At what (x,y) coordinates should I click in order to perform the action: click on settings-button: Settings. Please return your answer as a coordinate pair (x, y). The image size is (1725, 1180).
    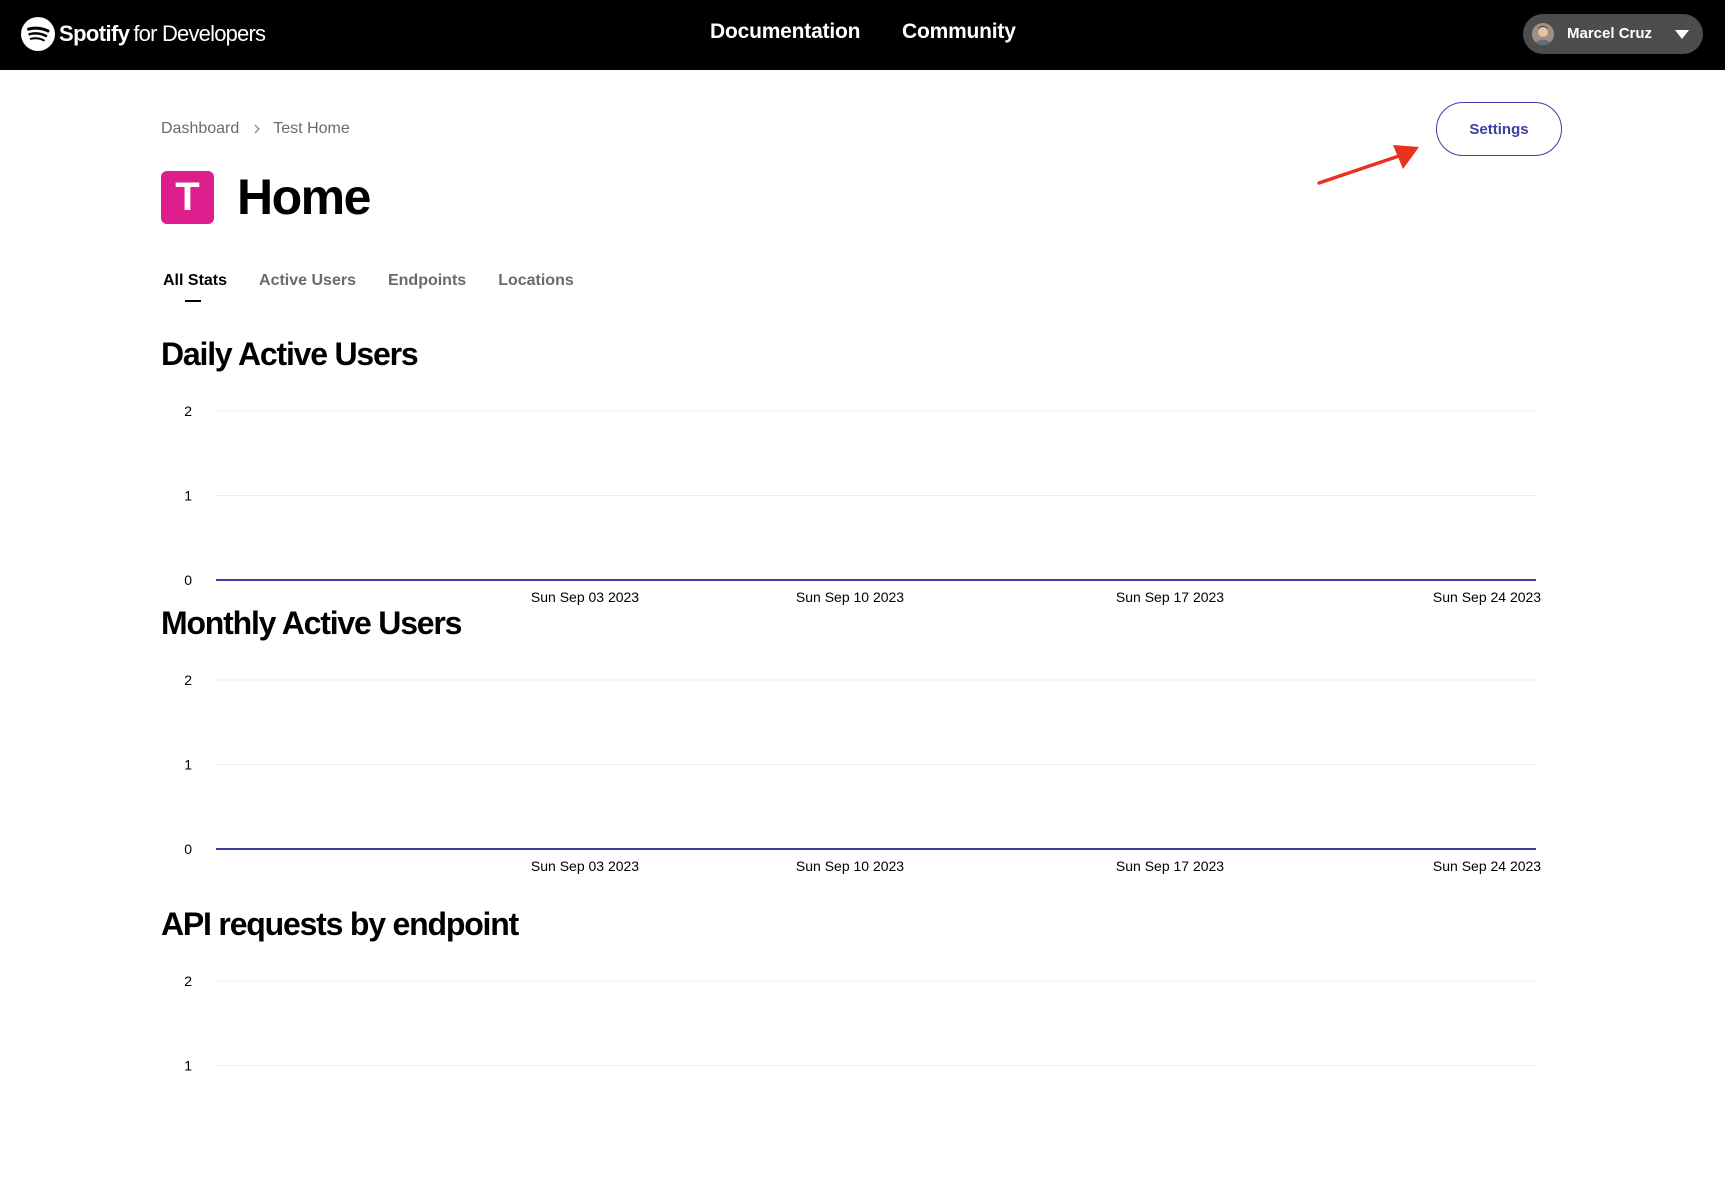
    Looking at the image, I should click on (1499, 129).